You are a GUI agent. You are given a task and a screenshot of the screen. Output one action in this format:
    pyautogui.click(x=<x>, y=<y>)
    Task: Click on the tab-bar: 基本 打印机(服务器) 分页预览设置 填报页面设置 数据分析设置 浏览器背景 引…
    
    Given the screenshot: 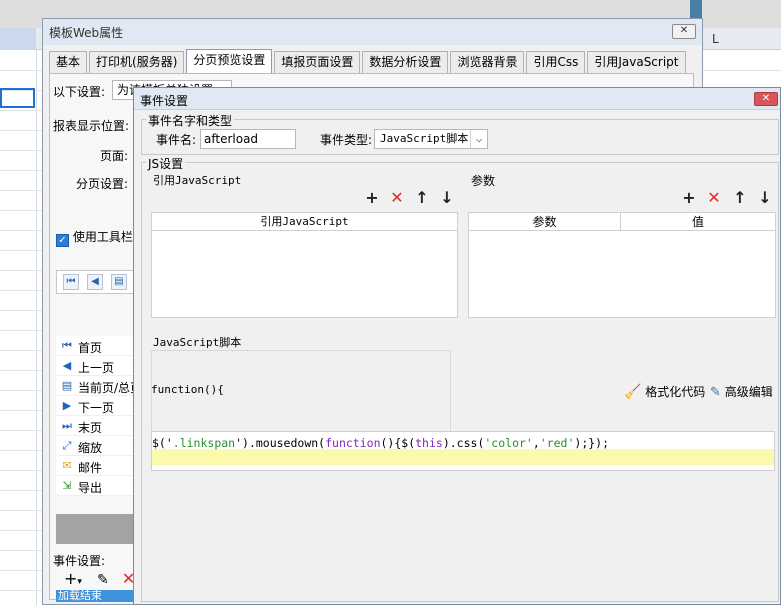 What is the action you would take?
    pyautogui.click(x=368, y=61)
    